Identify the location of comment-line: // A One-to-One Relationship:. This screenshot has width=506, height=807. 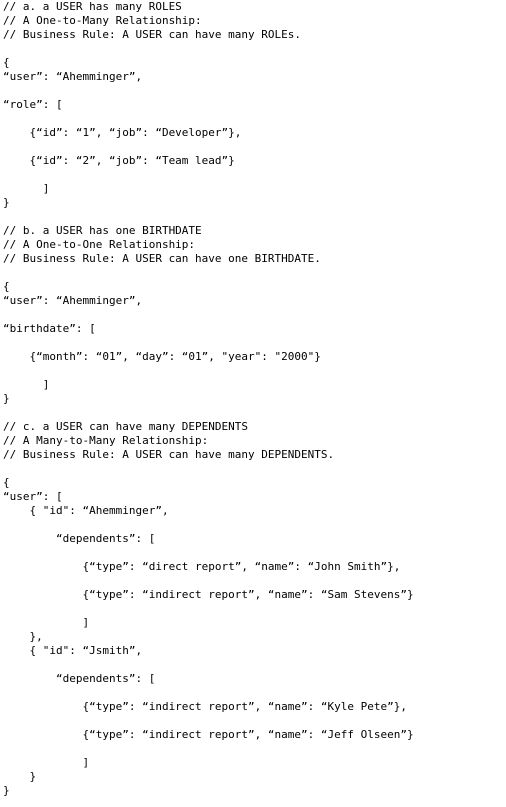
(99, 244).